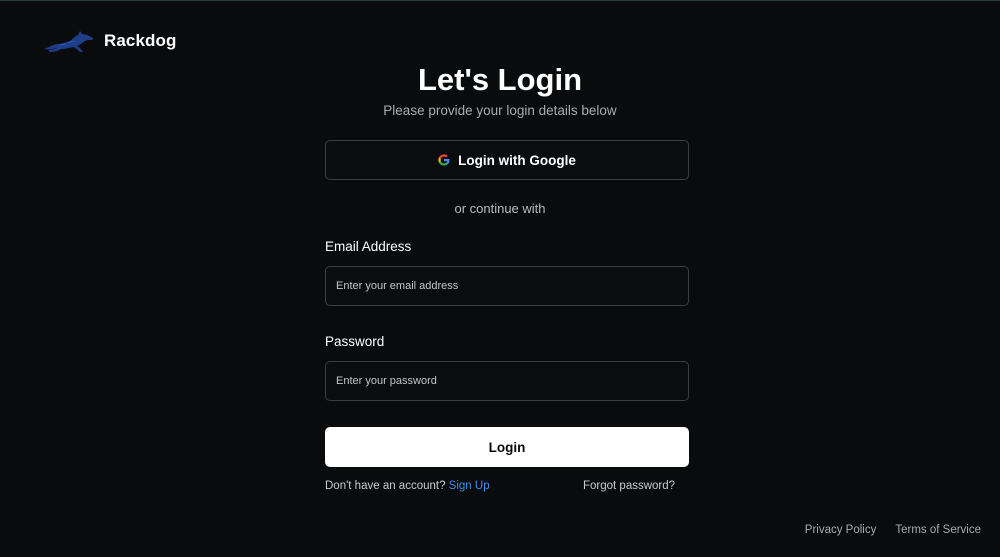 The height and width of the screenshot is (557, 1000). Describe the element at coordinates (140, 40) in the screenshot. I see `brand-name: Rackdog` at that location.